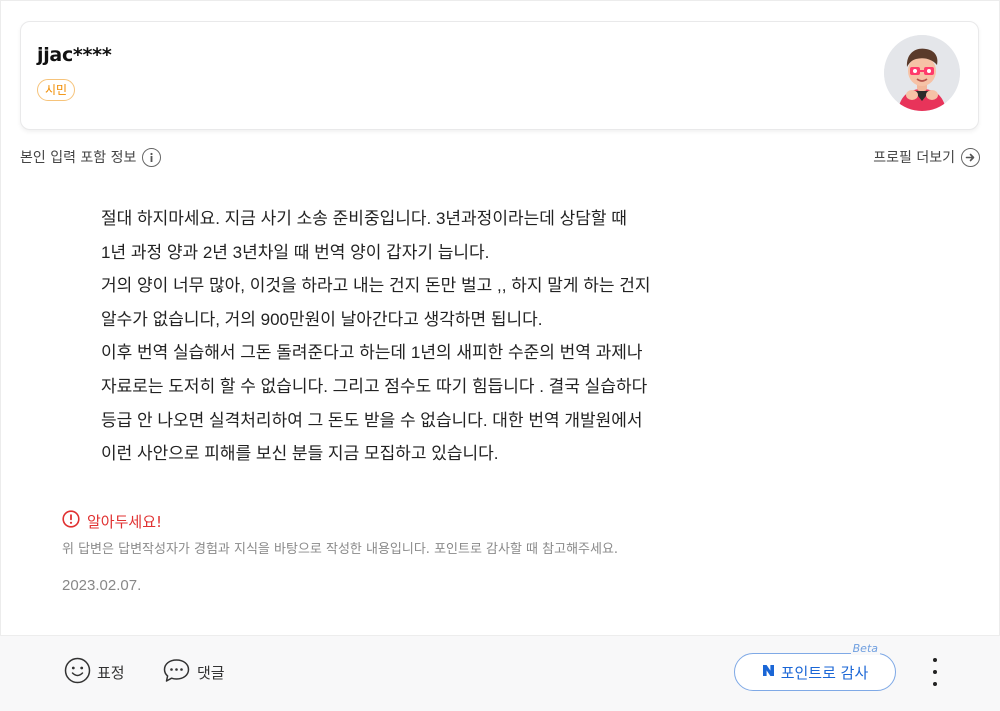 The image size is (1000, 711). Describe the element at coordinates (768, 672) in the screenshot. I see `naver-n-icon` at that location.